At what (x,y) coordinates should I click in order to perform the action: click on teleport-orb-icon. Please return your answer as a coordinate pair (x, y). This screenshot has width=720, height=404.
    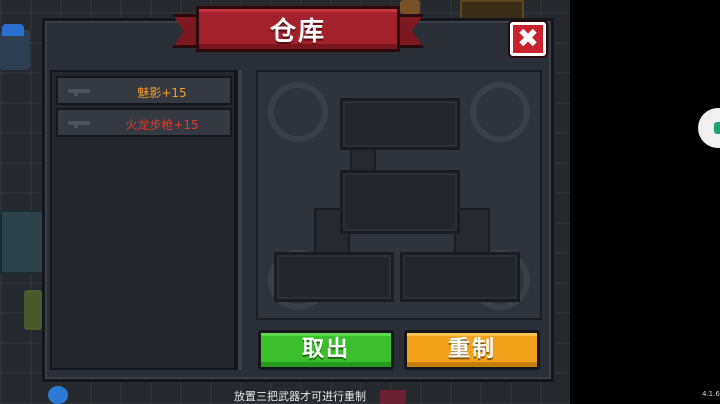
    Looking at the image, I should click on (58, 395).